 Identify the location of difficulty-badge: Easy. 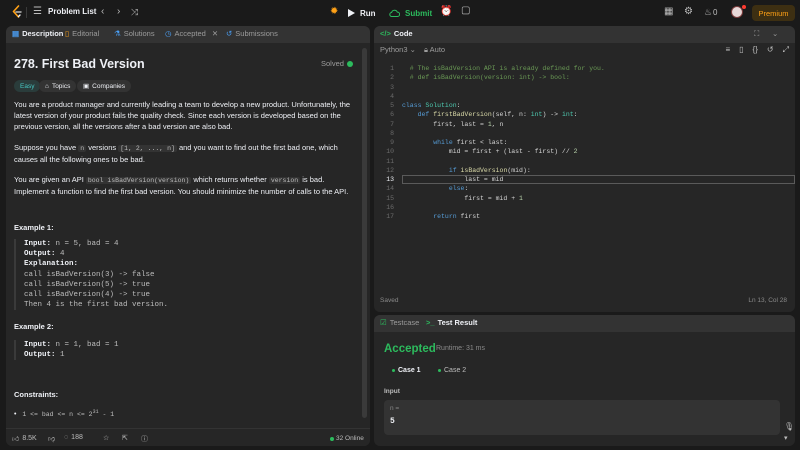
(27, 86).